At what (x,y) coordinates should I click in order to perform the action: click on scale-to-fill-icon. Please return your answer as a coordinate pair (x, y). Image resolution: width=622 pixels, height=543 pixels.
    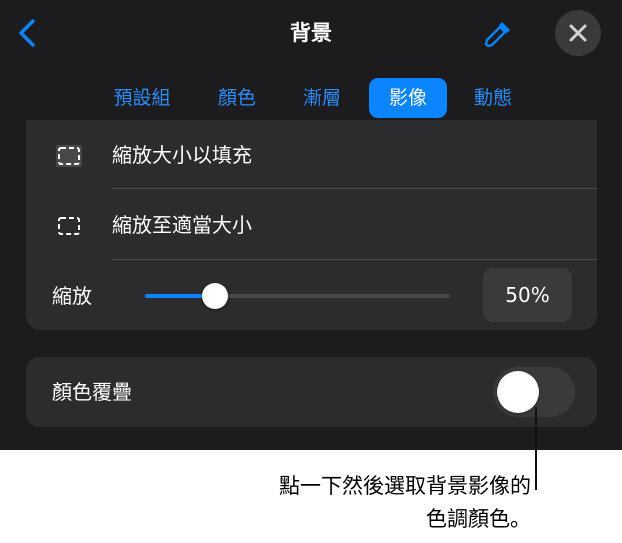
    Looking at the image, I should click on (69, 156).